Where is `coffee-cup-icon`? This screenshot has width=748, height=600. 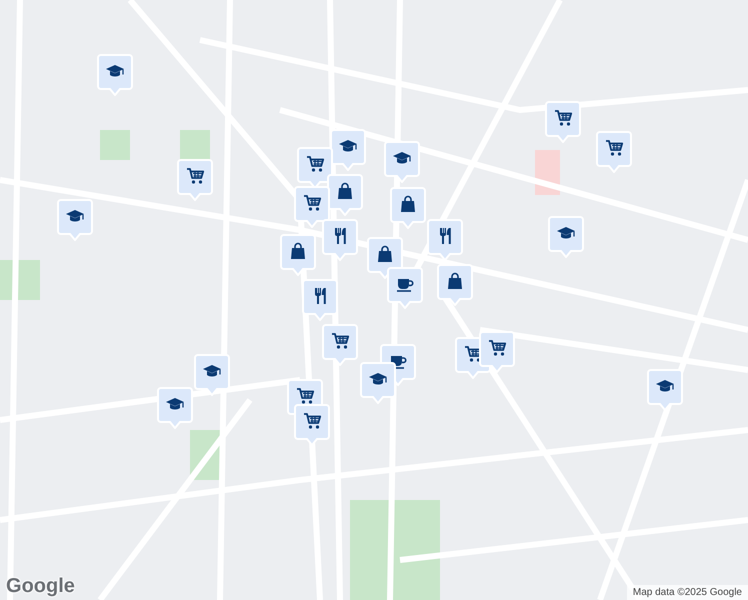 coffee-cup-icon is located at coordinates (405, 285).